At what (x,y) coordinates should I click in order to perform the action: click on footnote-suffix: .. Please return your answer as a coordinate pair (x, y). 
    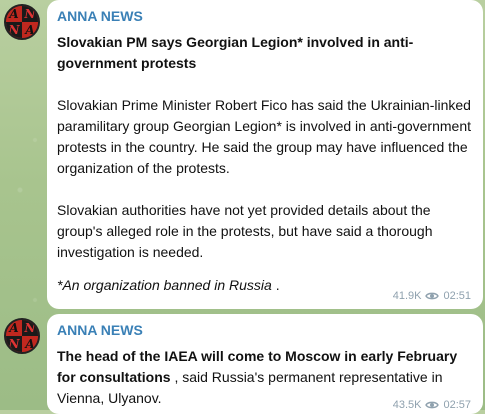
    Looking at the image, I should click on (275, 285).